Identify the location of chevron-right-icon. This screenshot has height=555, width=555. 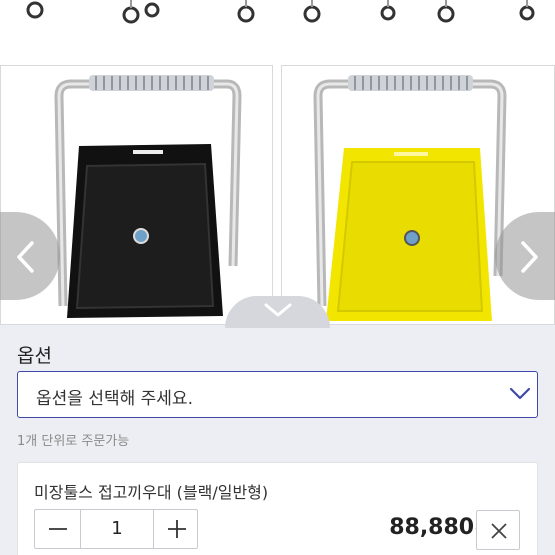
(529, 257).